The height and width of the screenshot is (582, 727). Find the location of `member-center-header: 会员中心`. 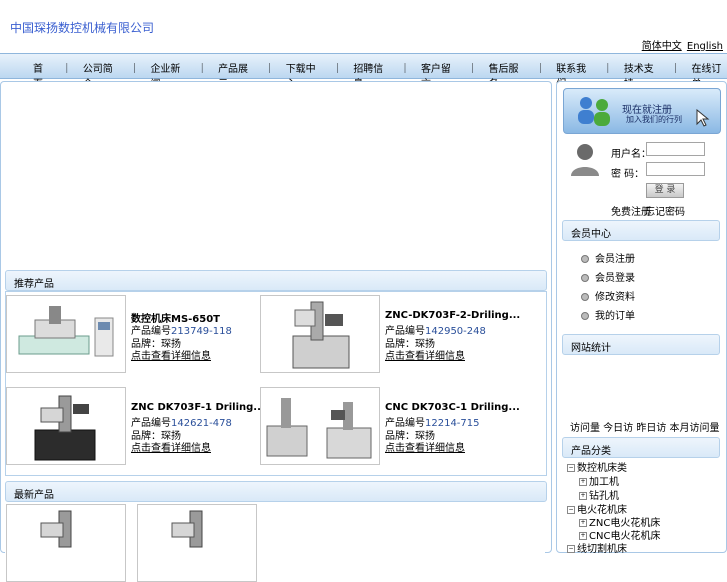

member-center-header: 会员中心 is located at coordinates (641, 230).